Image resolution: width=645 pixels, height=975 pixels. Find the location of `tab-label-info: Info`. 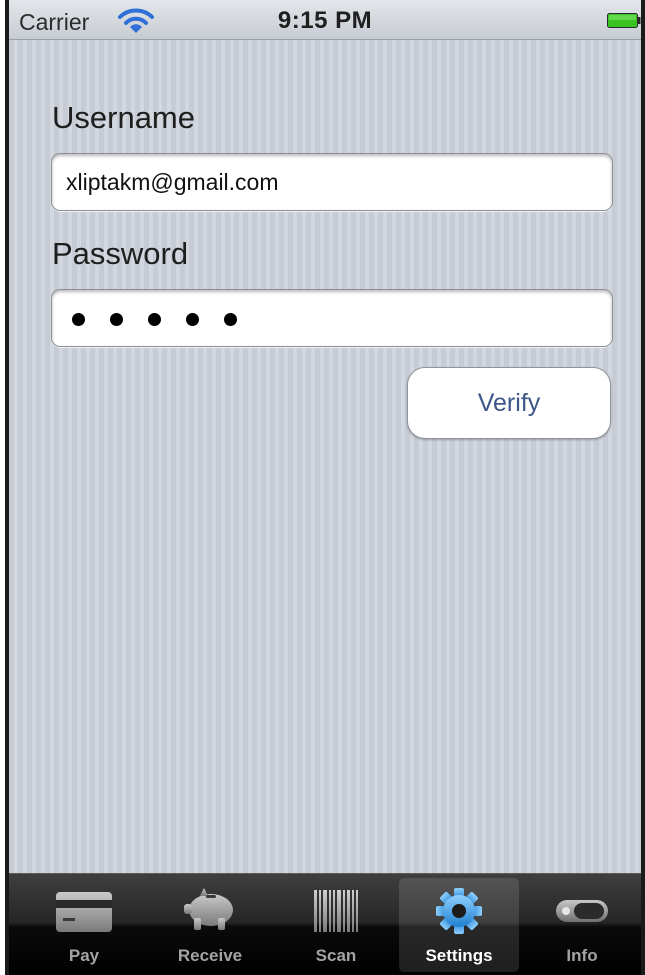

tab-label-info: Info is located at coordinates (582, 955).